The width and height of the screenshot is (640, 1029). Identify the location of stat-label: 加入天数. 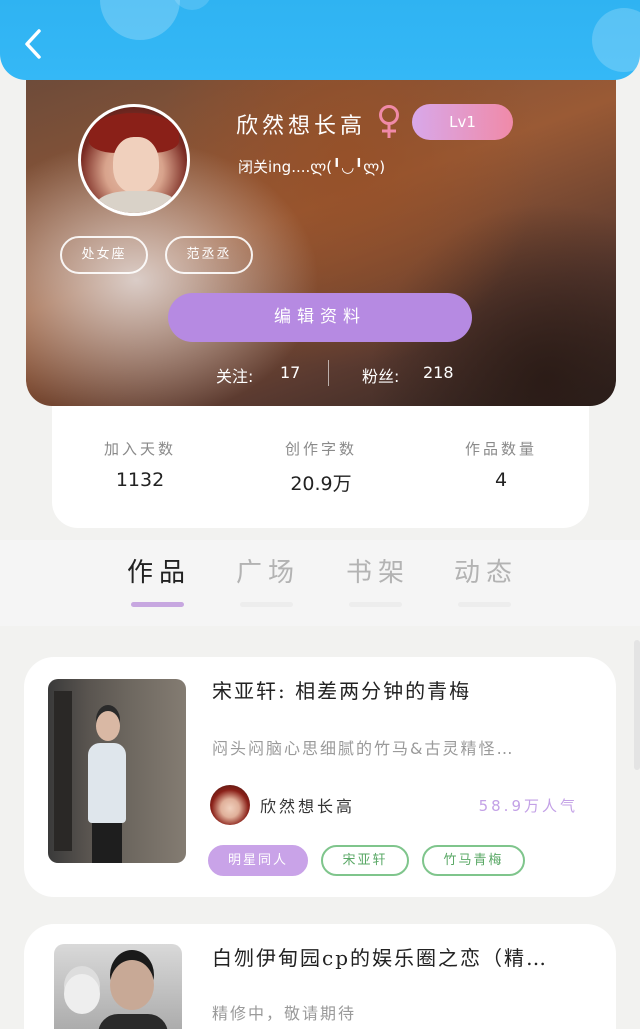
(139, 449).